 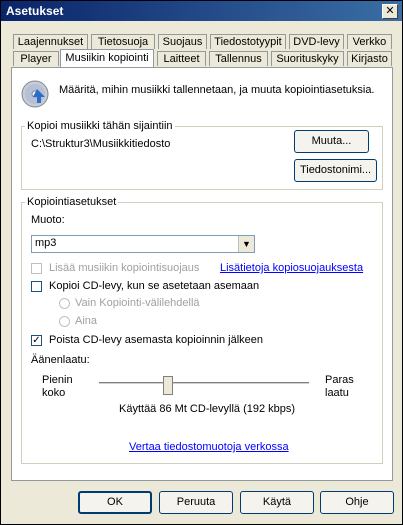 What do you see at coordinates (390, 11) in the screenshot?
I see `close-button: ✕` at bounding box center [390, 11].